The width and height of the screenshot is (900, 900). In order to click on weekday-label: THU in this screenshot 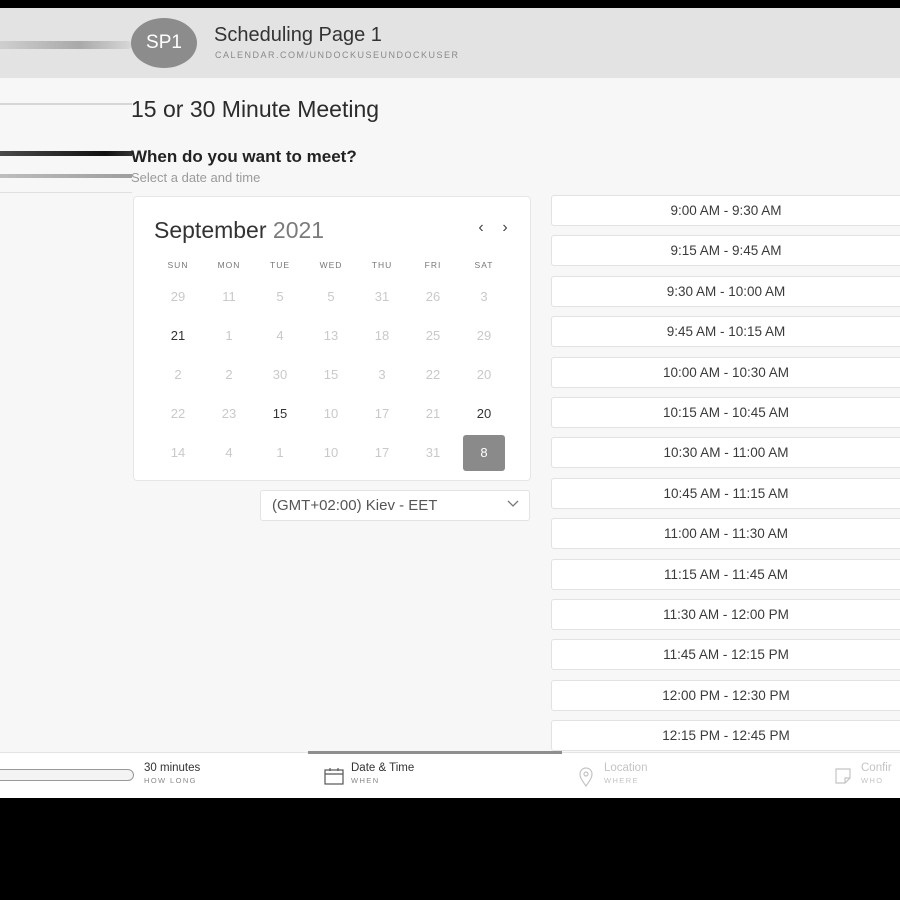, I will do `click(382, 265)`.